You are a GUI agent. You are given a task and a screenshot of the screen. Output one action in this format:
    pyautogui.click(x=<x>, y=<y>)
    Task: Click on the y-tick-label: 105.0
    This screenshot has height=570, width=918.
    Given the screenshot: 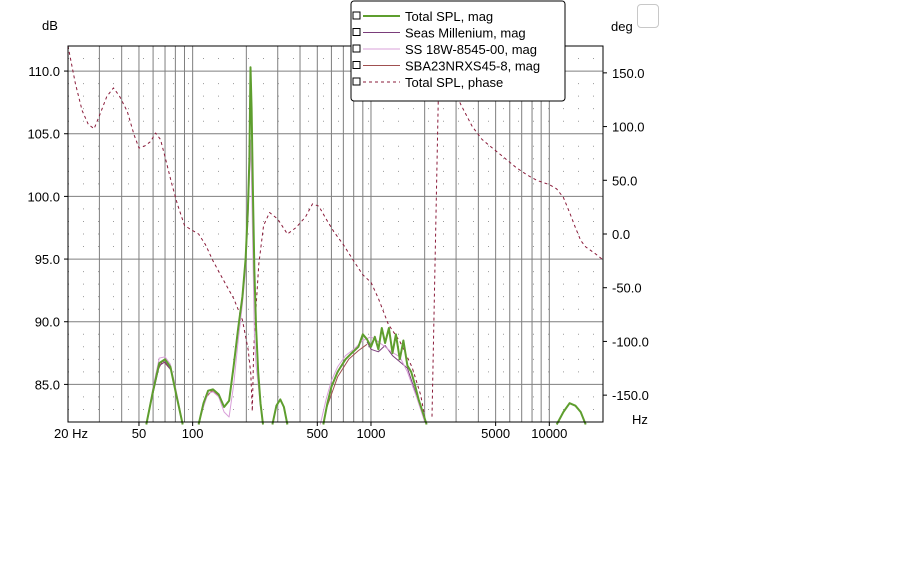 What is the action you would take?
    pyautogui.click(x=43, y=134)
    